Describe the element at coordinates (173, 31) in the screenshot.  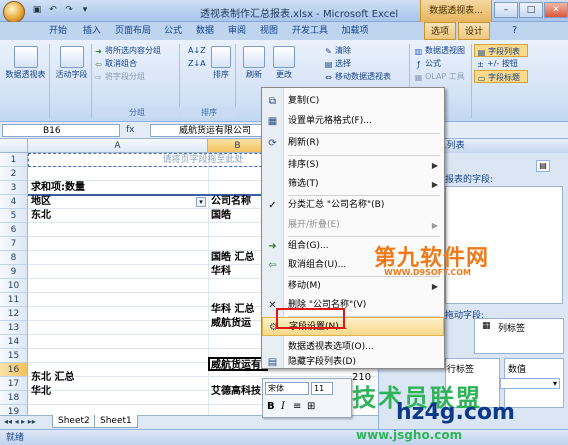
I see `tab-formulas: 公式` at that location.